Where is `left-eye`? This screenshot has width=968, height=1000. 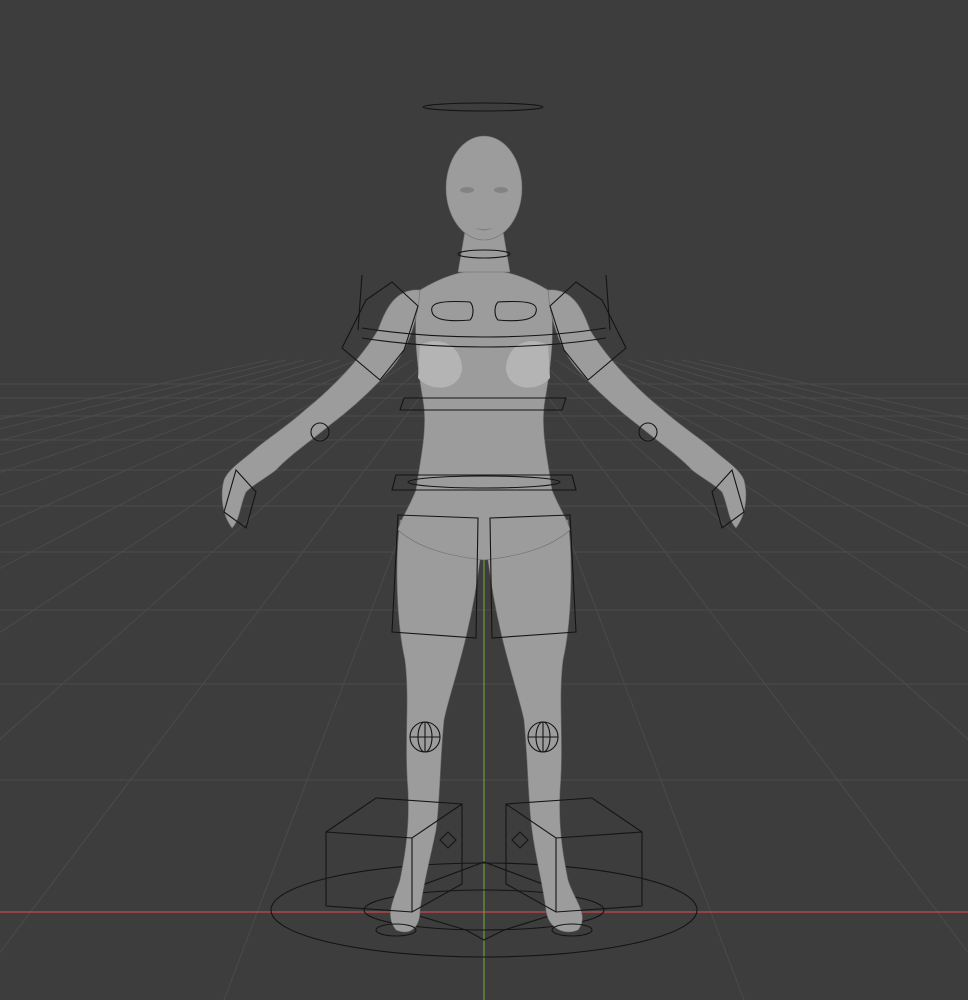
left-eye is located at coordinates (467, 190).